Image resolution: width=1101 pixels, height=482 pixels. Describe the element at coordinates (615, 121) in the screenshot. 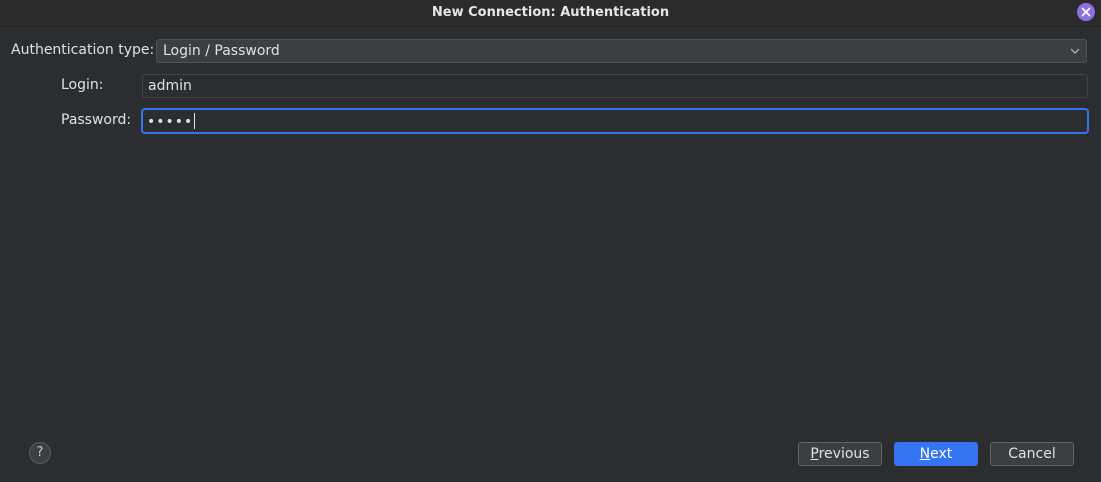

I see `password-input: •••••` at that location.